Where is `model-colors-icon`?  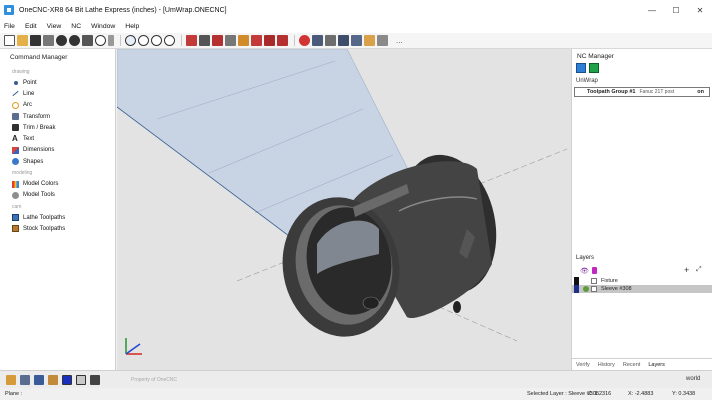
model-colors-icon is located at coordinates (15, 184).